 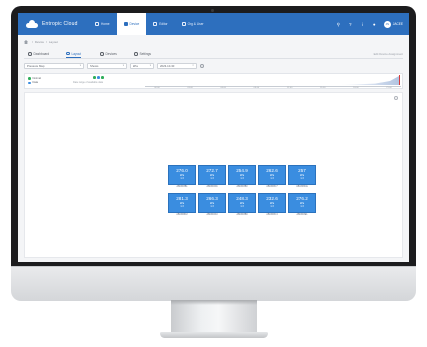 I want to click on device-value: 257, so click(x=302, y=170).